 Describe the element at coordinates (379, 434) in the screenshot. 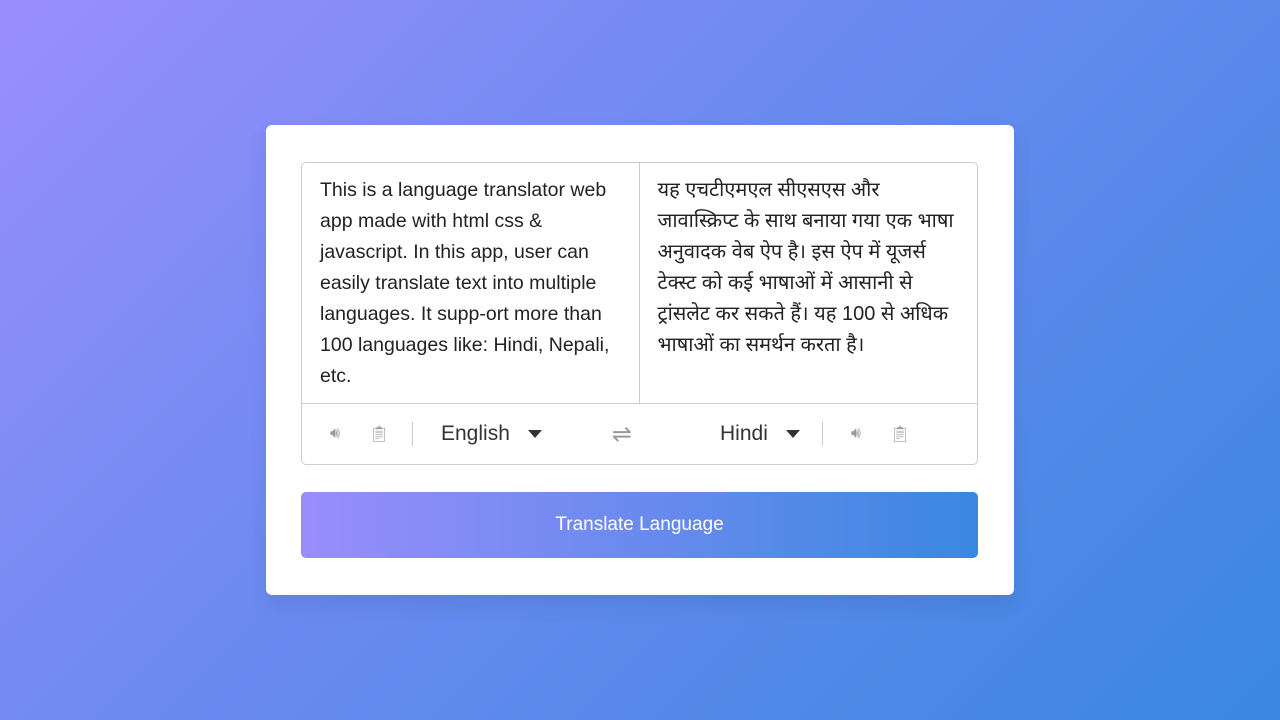

I see `from-copy-icon: 📋︎` at that location.